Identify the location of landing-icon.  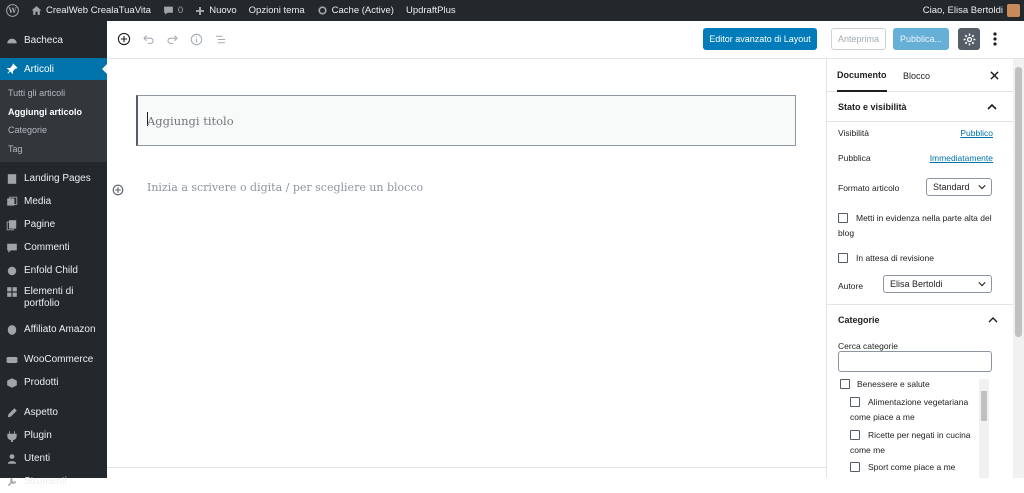
(12, 179).